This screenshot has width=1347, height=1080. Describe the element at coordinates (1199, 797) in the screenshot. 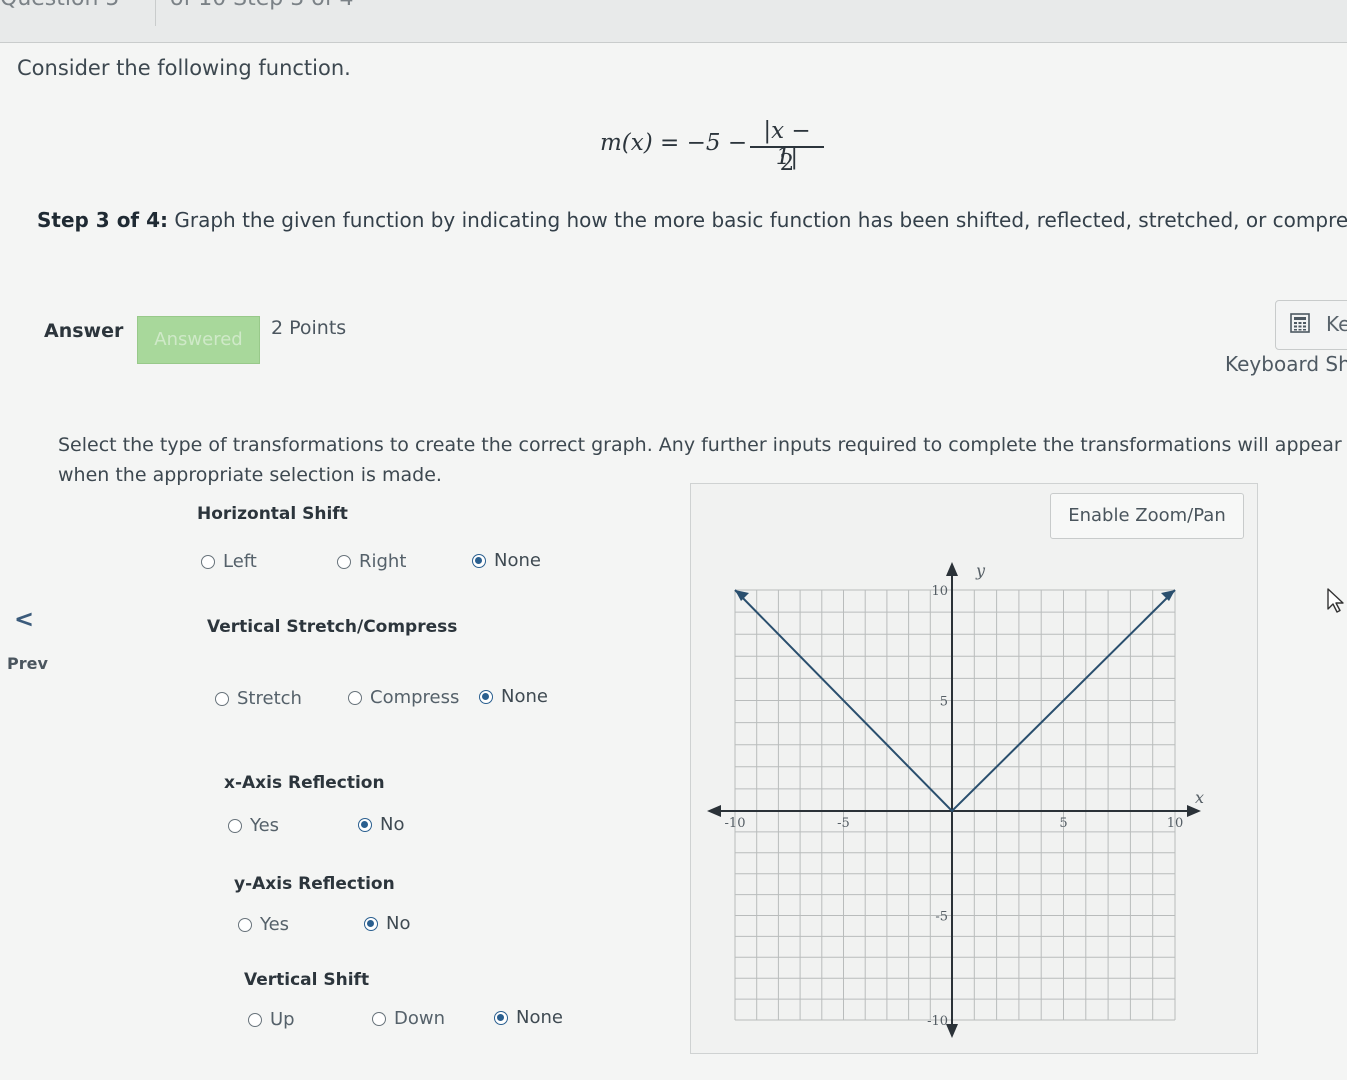

I see `x-axis-label: x` at that location.